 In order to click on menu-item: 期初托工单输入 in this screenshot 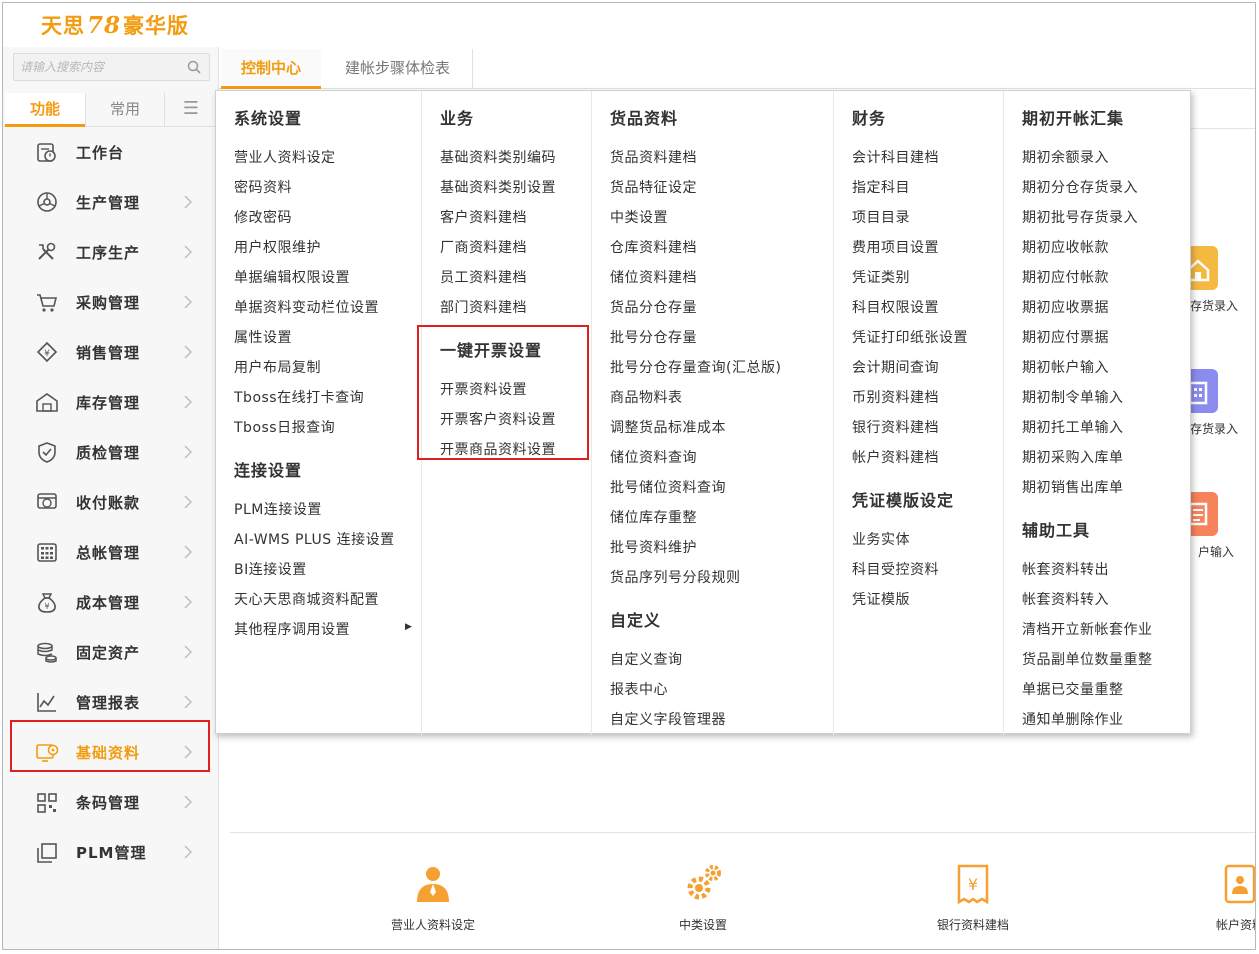, I will do `click(1073, 427)`.